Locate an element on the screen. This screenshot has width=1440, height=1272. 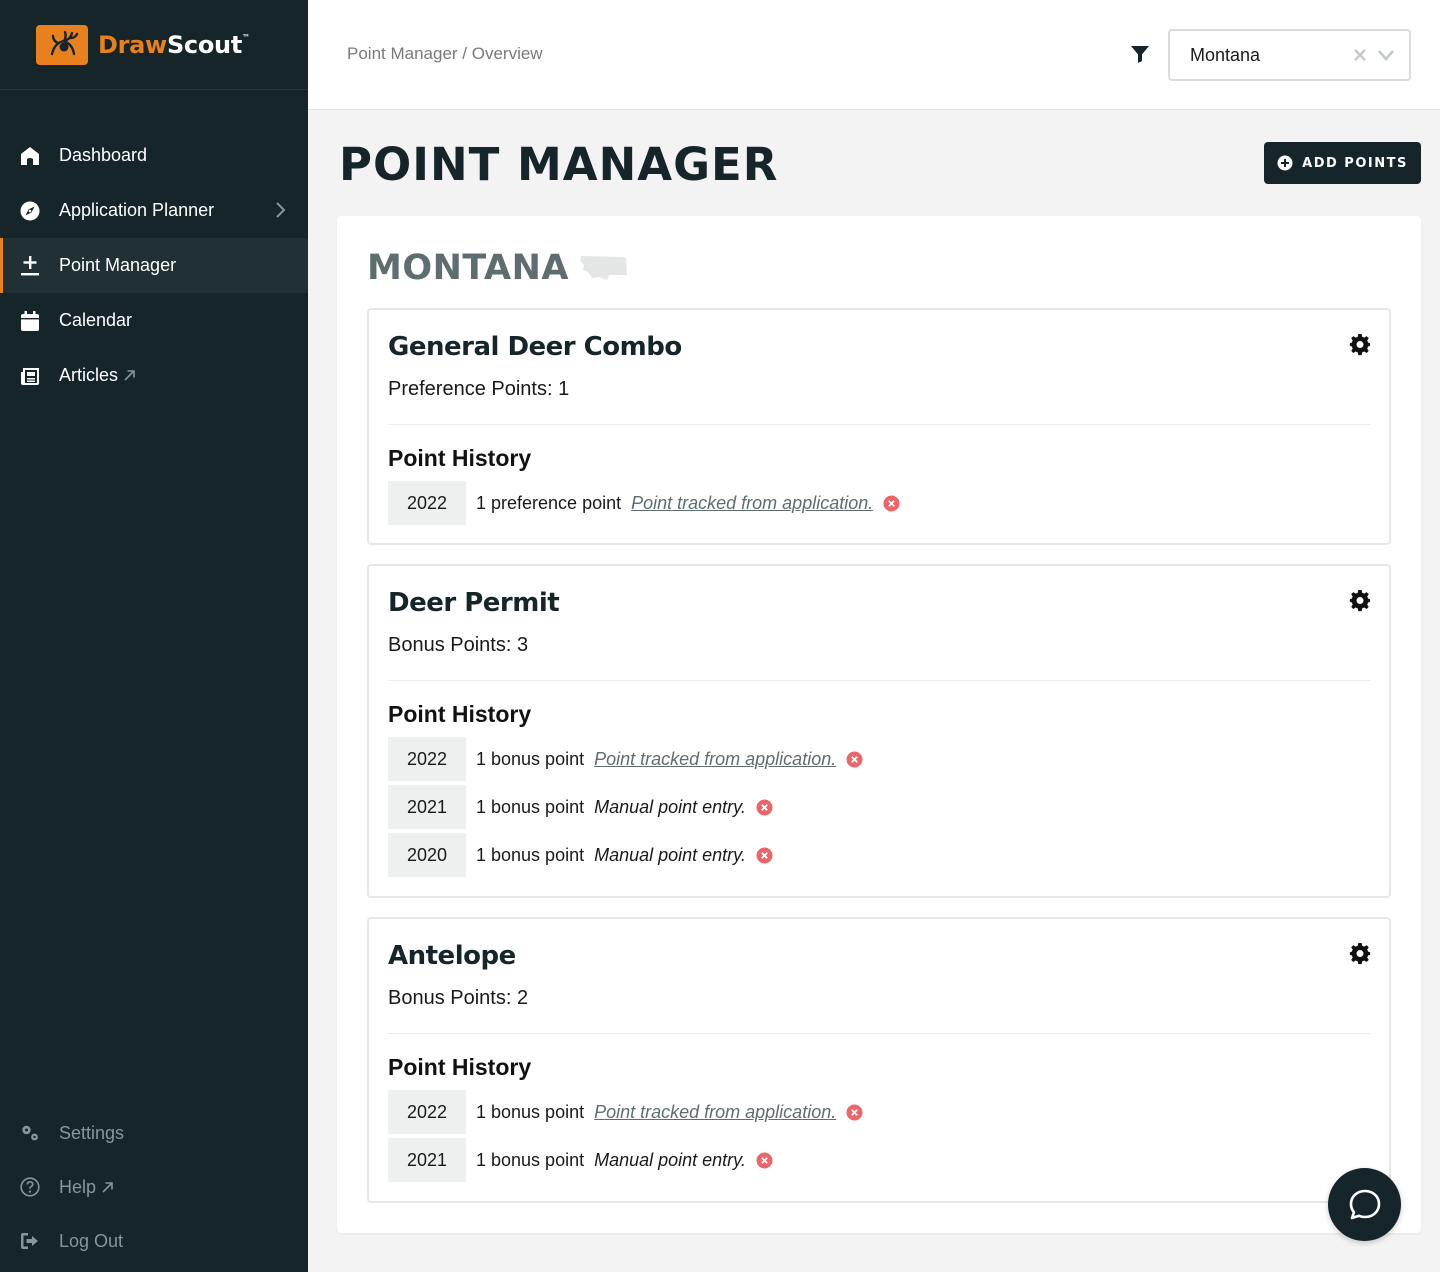
secondary-nav: Settings Help Log Out is located at coordinates (154, 1187).